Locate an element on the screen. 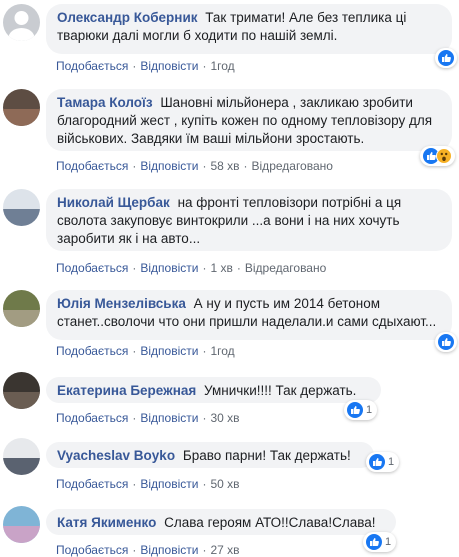  comment-author: Юлія Мензелівська is located at coordinates (121, 303).